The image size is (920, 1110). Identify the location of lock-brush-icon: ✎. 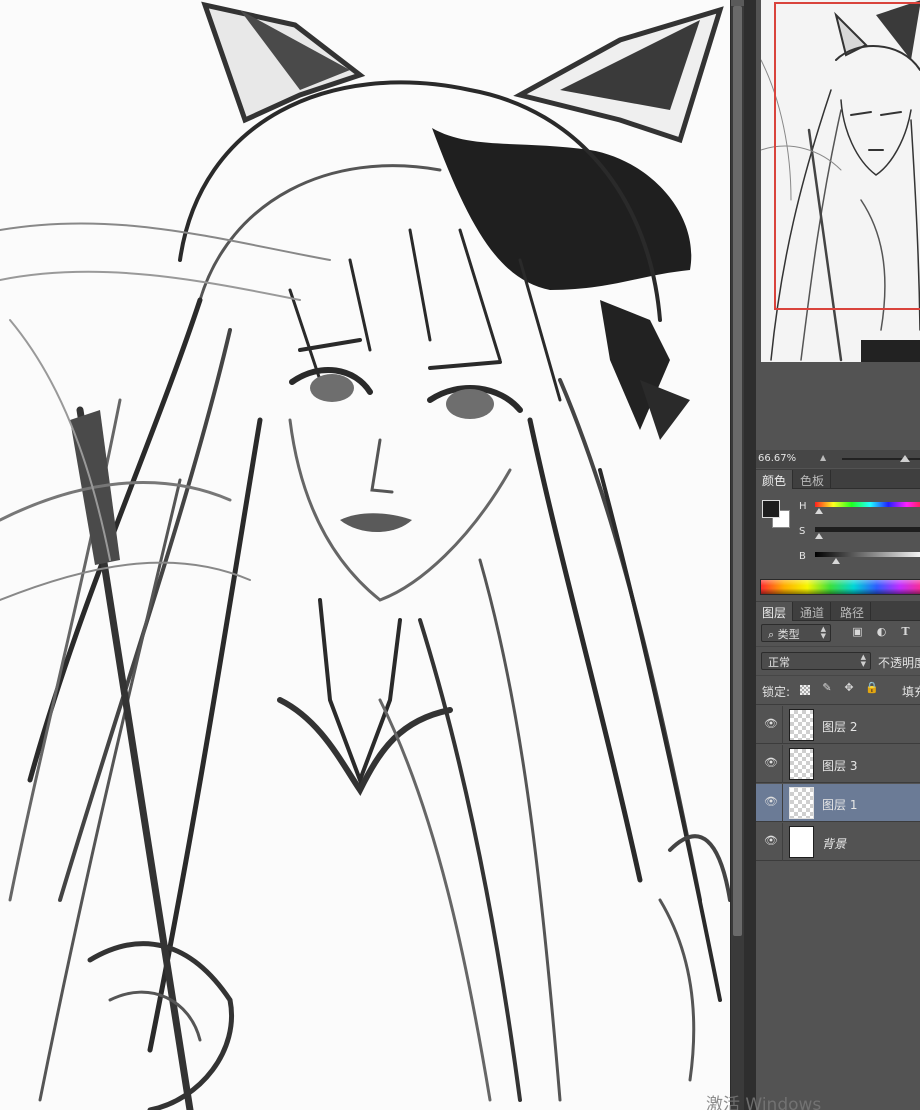
(827, 687).